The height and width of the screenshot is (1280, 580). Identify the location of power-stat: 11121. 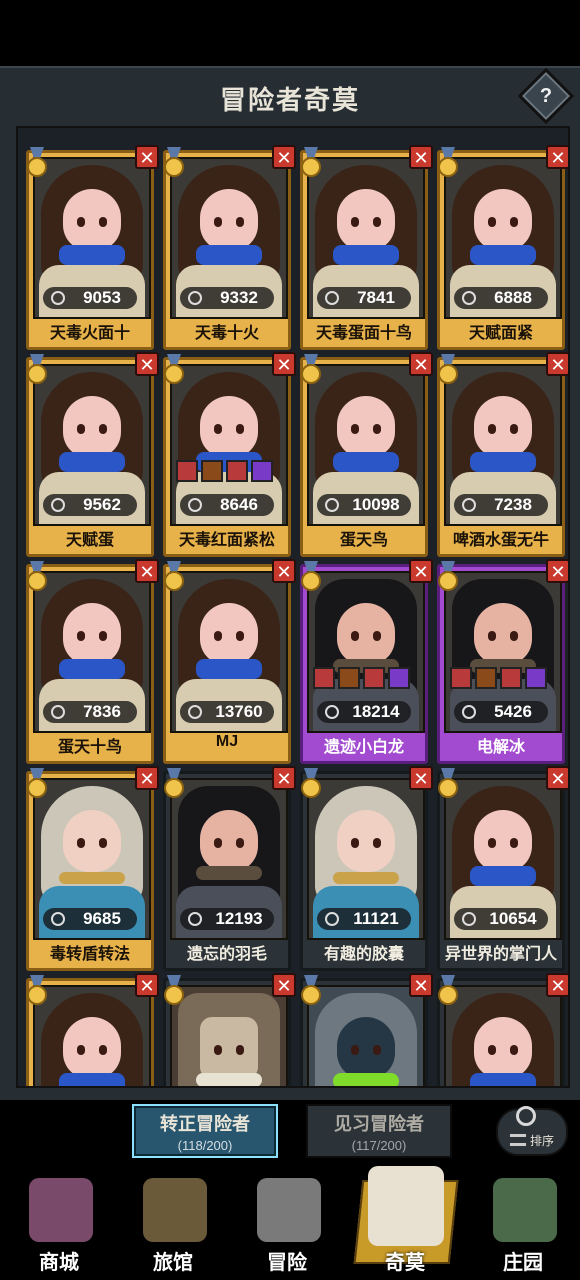
(364, 919).